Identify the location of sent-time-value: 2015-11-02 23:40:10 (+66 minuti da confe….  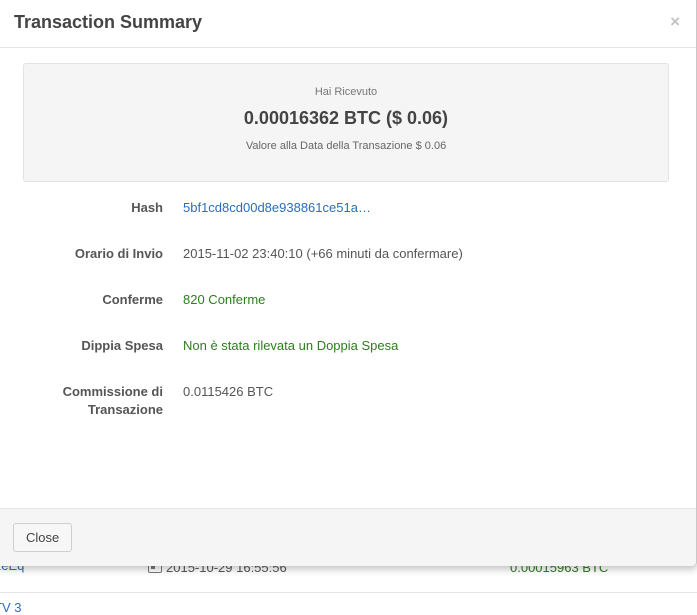
(323, 253).